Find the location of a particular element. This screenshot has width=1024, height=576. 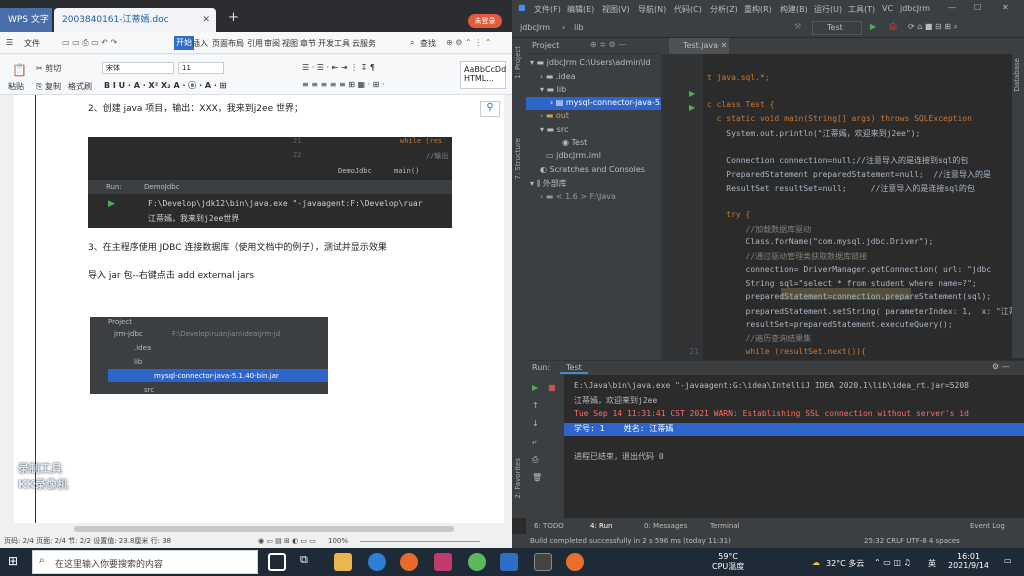

run-icon: ▶ is located at coordinates (873, 26).